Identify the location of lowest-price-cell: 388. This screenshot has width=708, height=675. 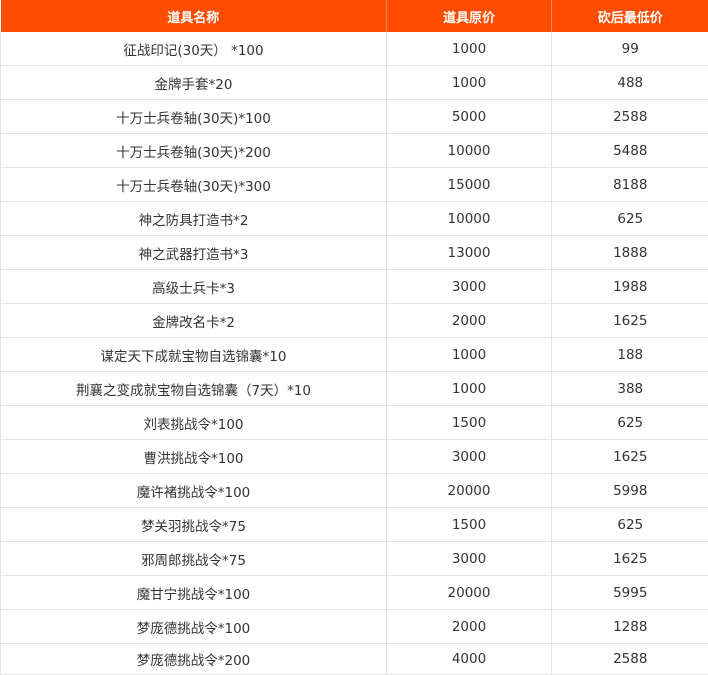
(630, 389).